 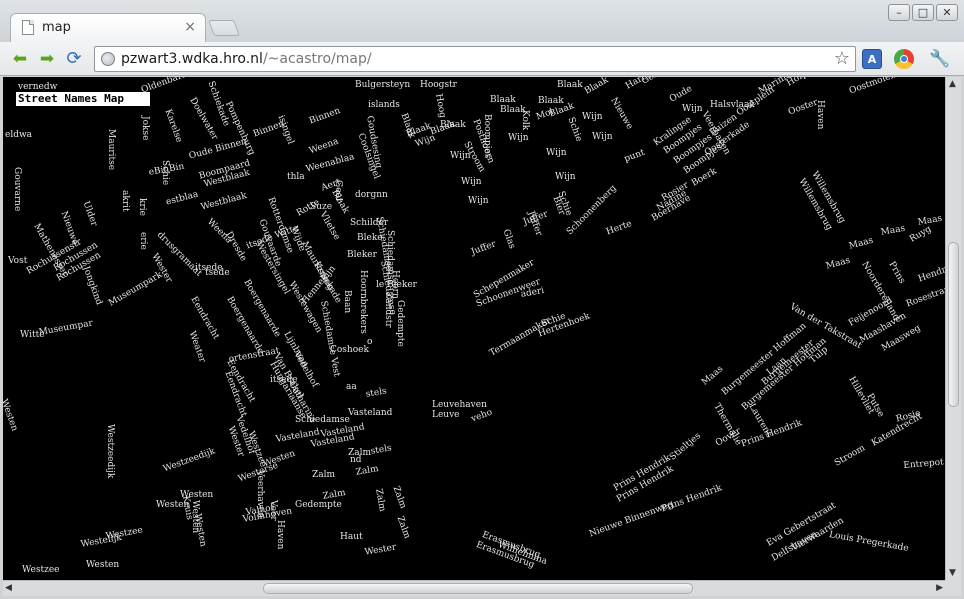 I want to click on street-label: Museumpark, so click(x=136, y=289).